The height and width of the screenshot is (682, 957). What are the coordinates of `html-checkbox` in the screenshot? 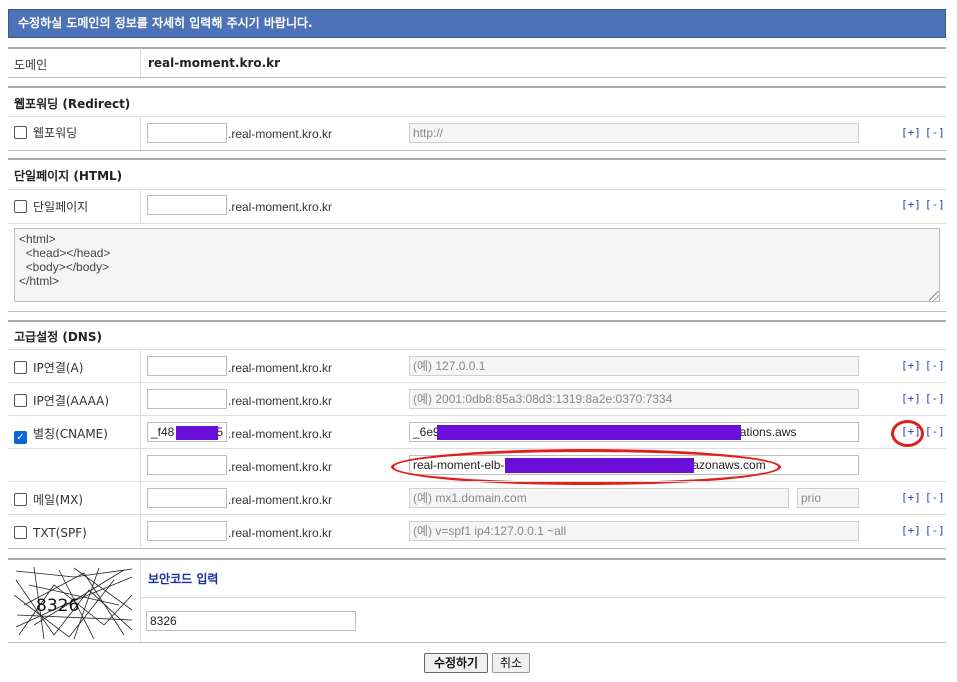 It's located at (20, 206).